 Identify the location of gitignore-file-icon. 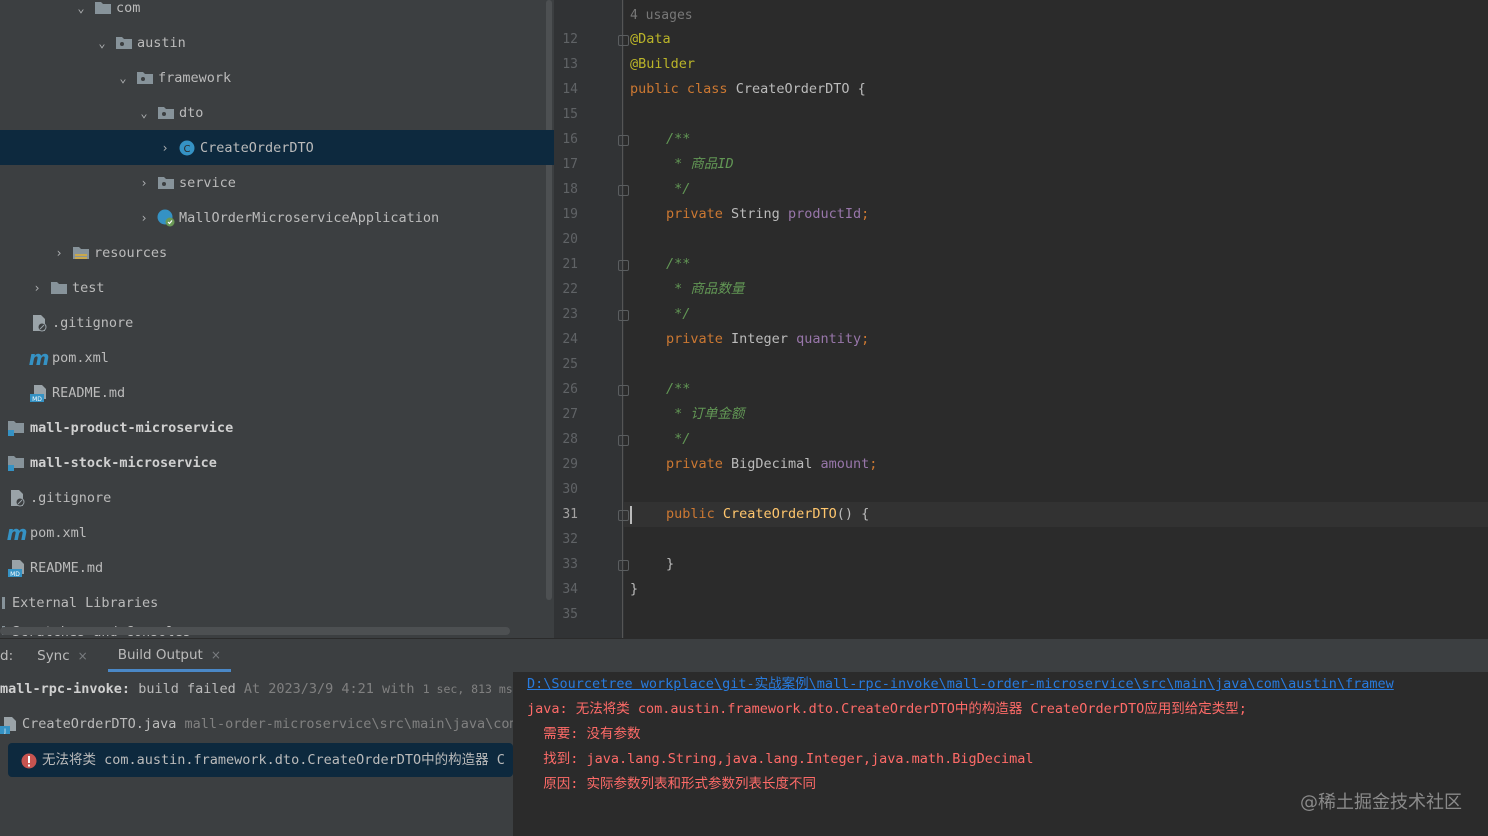
(17, 497).